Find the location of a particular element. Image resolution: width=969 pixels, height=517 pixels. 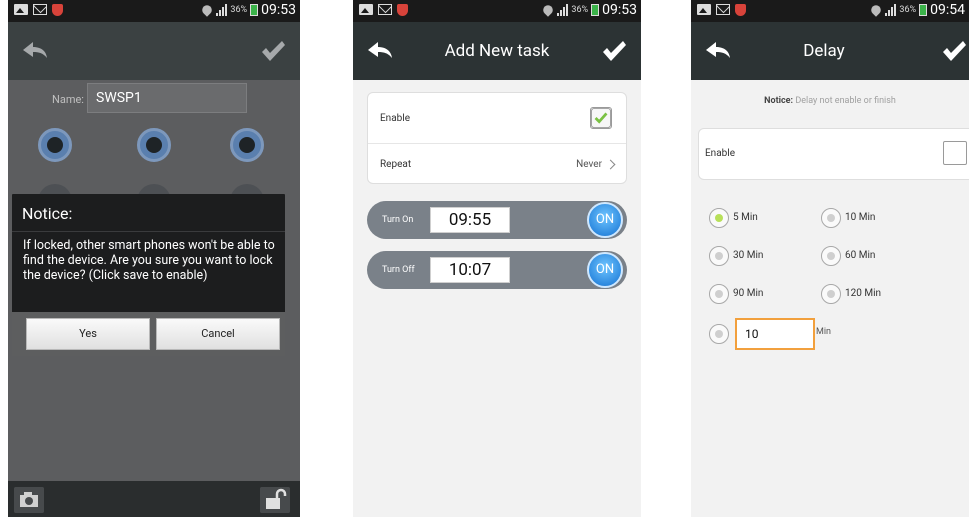

name-input: SWSP1 is located at coordinates (167, 98).